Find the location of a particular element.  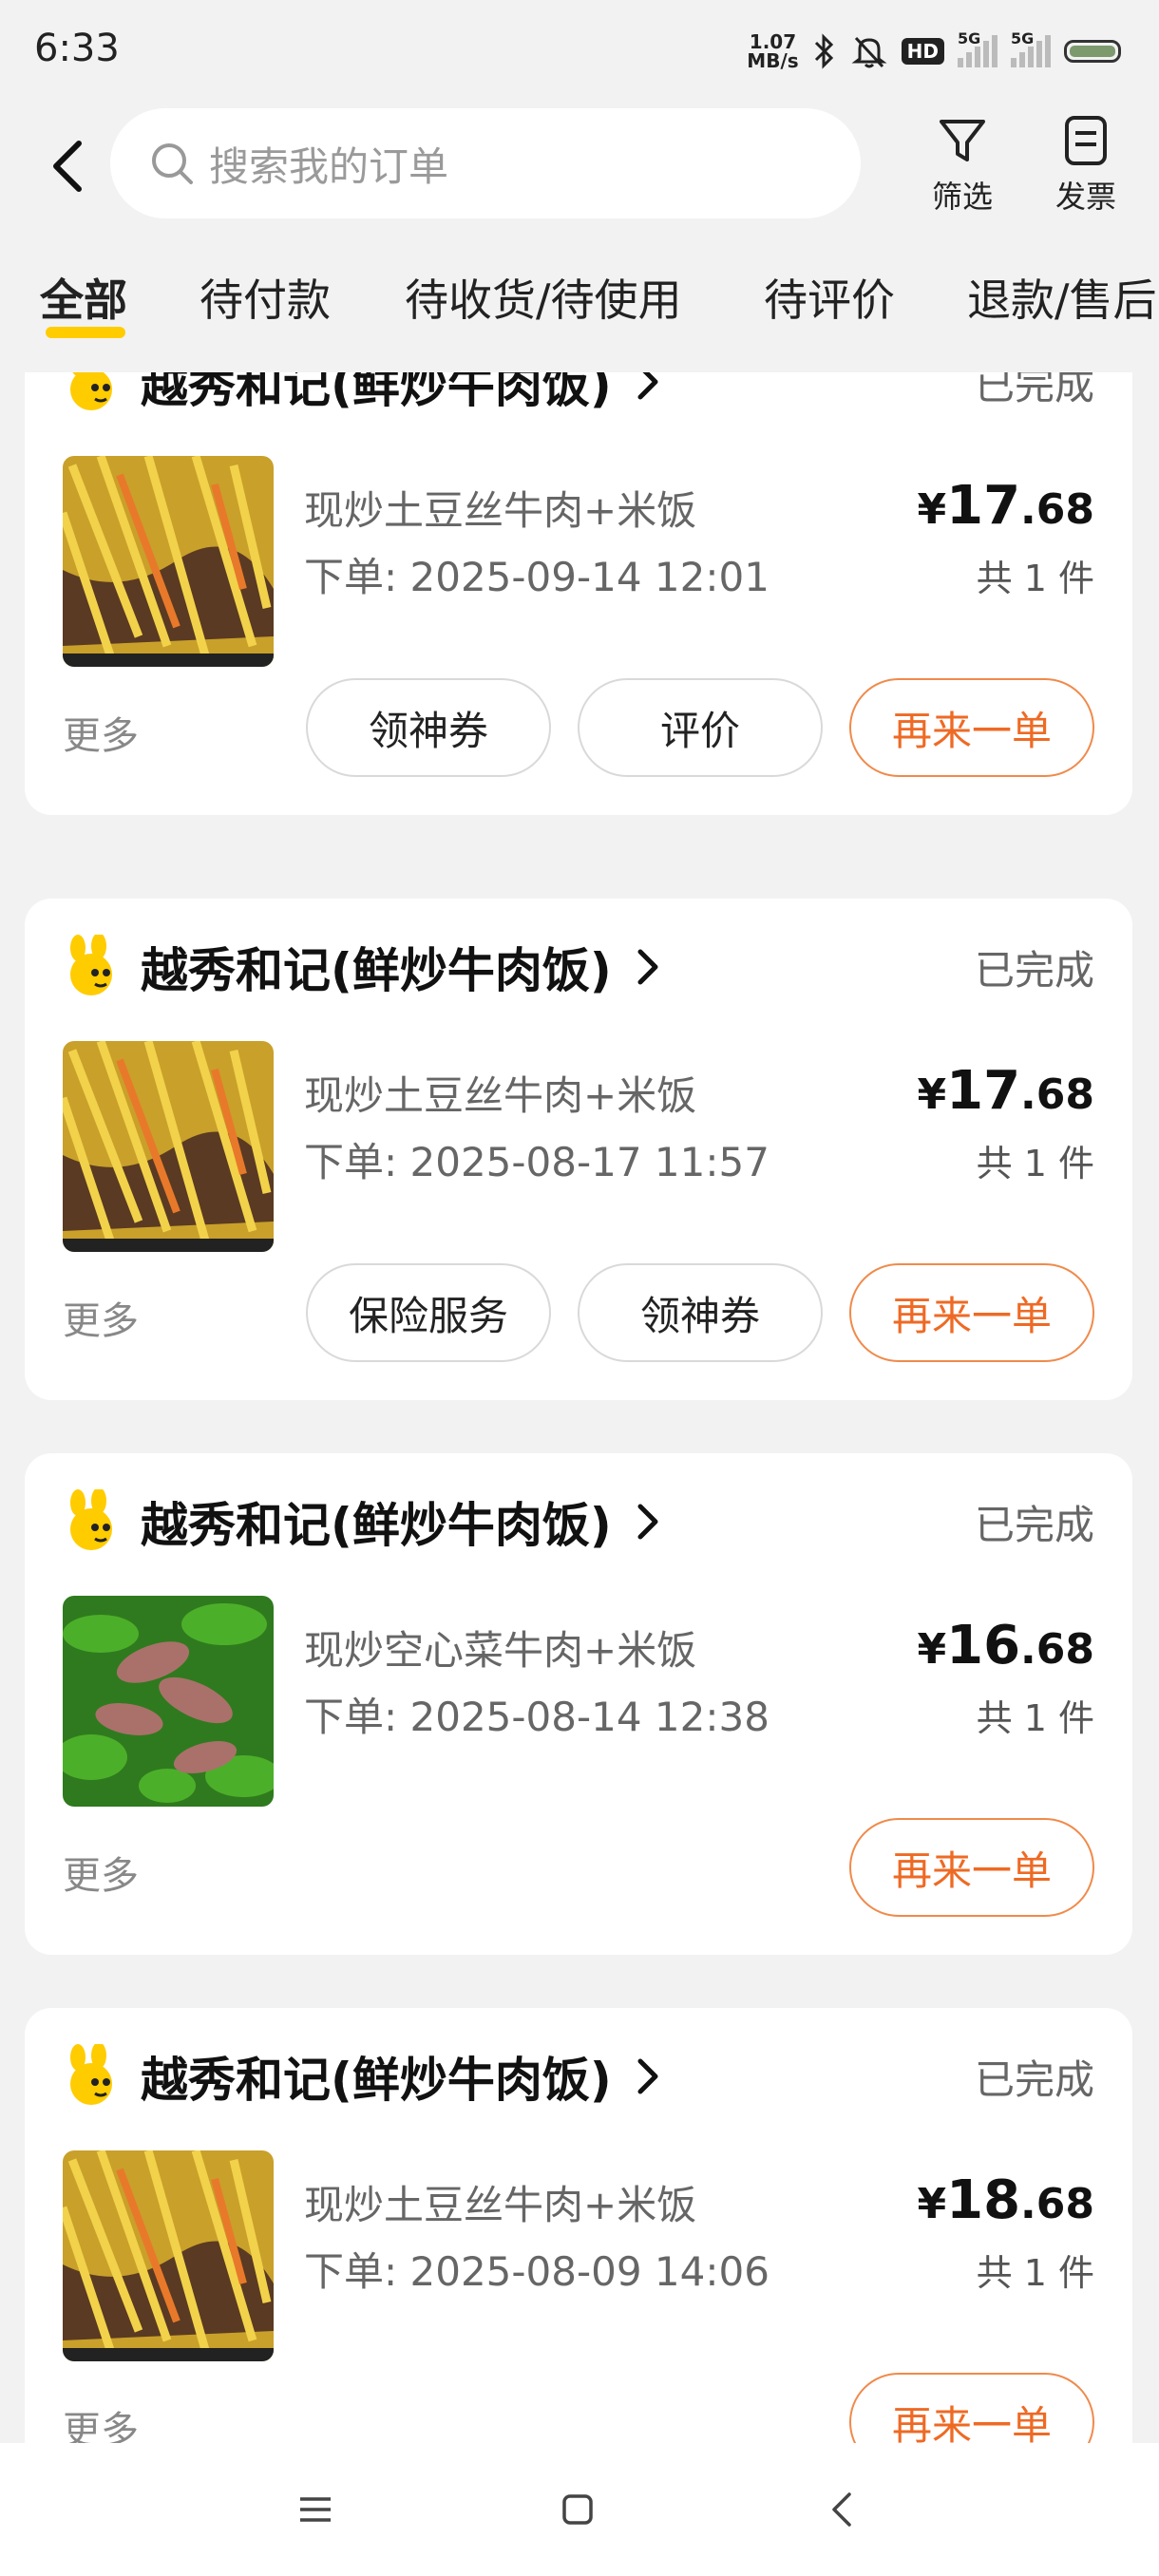

menu-button is located at coordinates (315, 2509).